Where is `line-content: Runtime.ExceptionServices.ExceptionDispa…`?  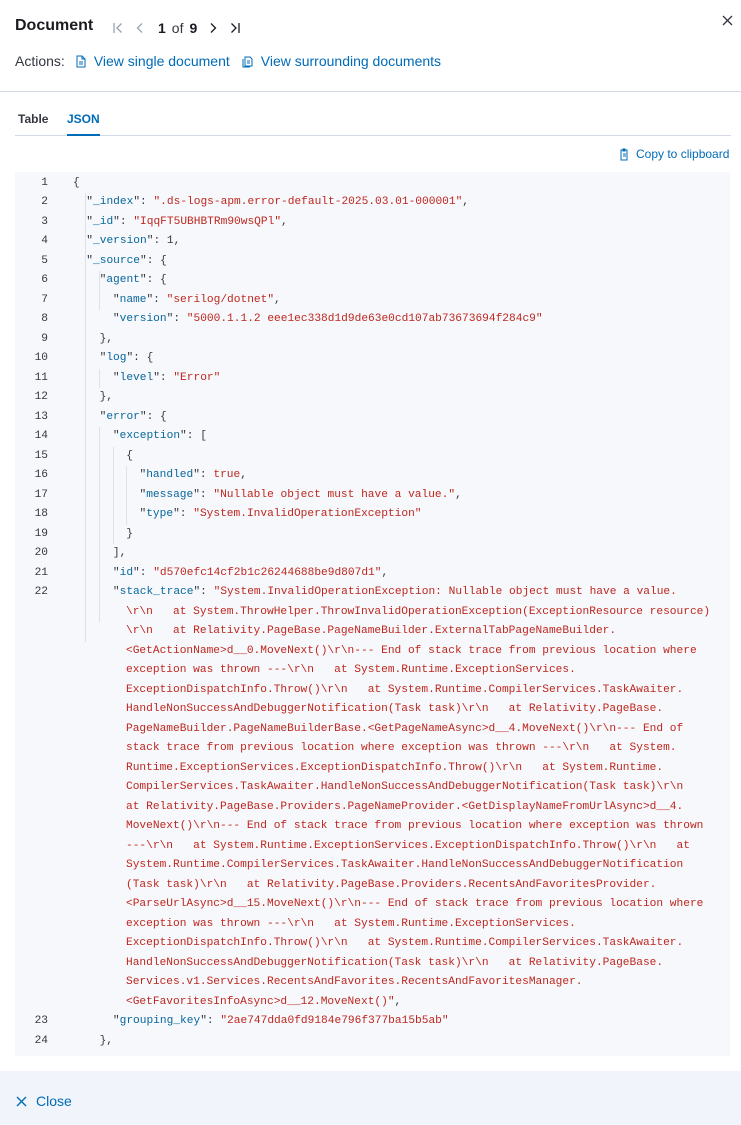
line-content: Runtime.ExceptionServices.ExceptionDispa… is located at coordinates (394, 769).